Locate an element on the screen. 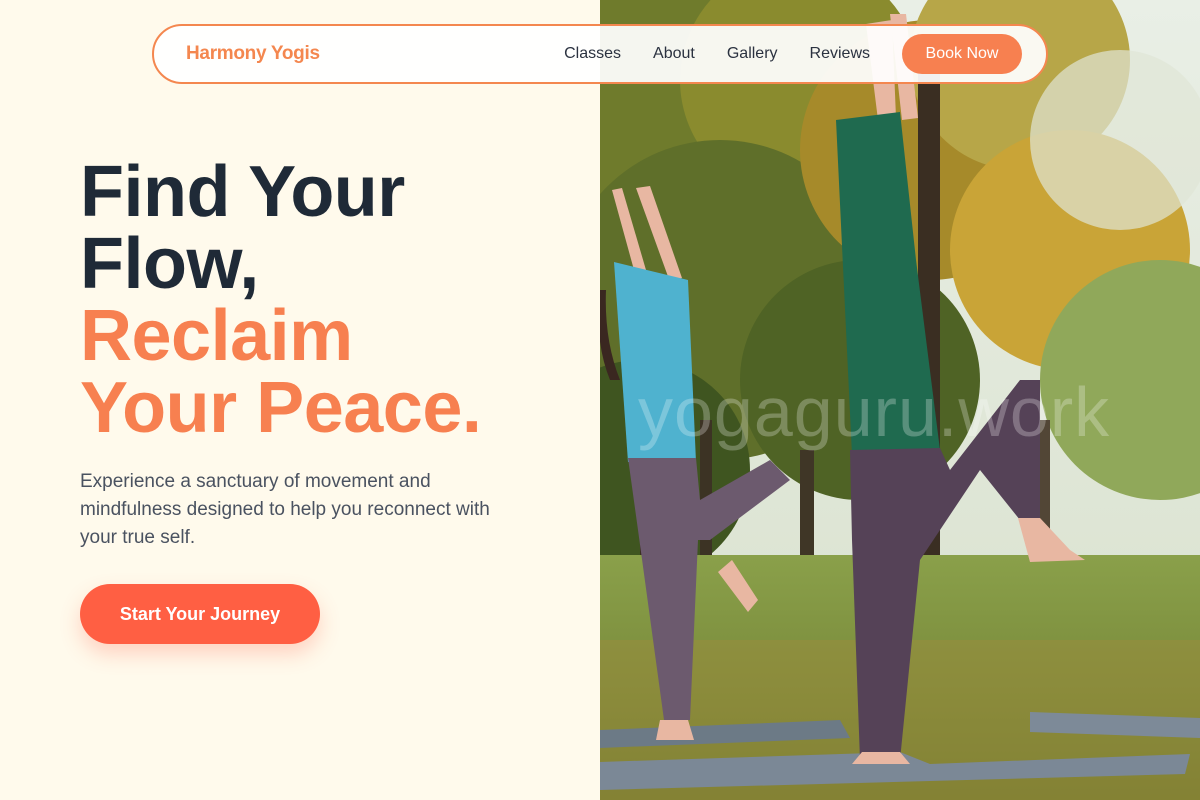 The height and width of the screenshot is (800, 1200). nav-link-about: About is located at coordinates (674, 54).